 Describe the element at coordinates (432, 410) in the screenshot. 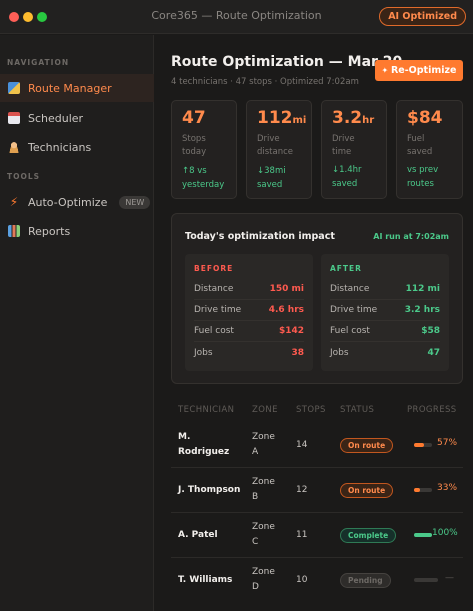

I see `column-header-progress: PROGRESS` at that location.